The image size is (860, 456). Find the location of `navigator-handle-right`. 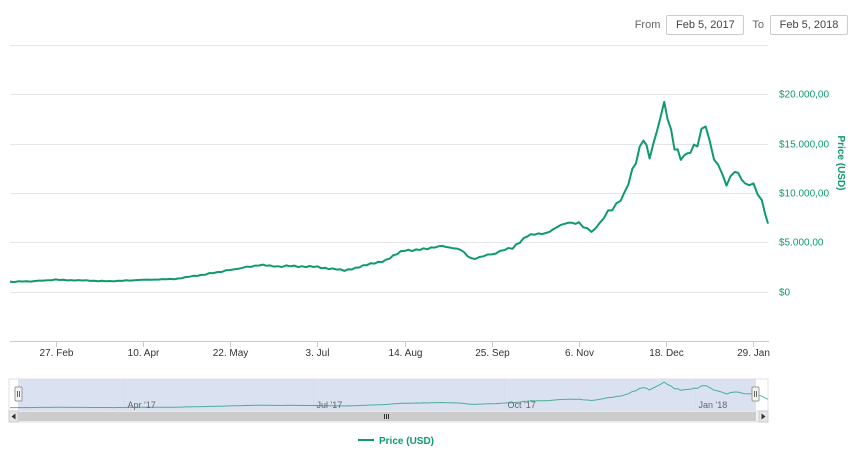

navigator-handle-right is located at coordinates (755, 394).